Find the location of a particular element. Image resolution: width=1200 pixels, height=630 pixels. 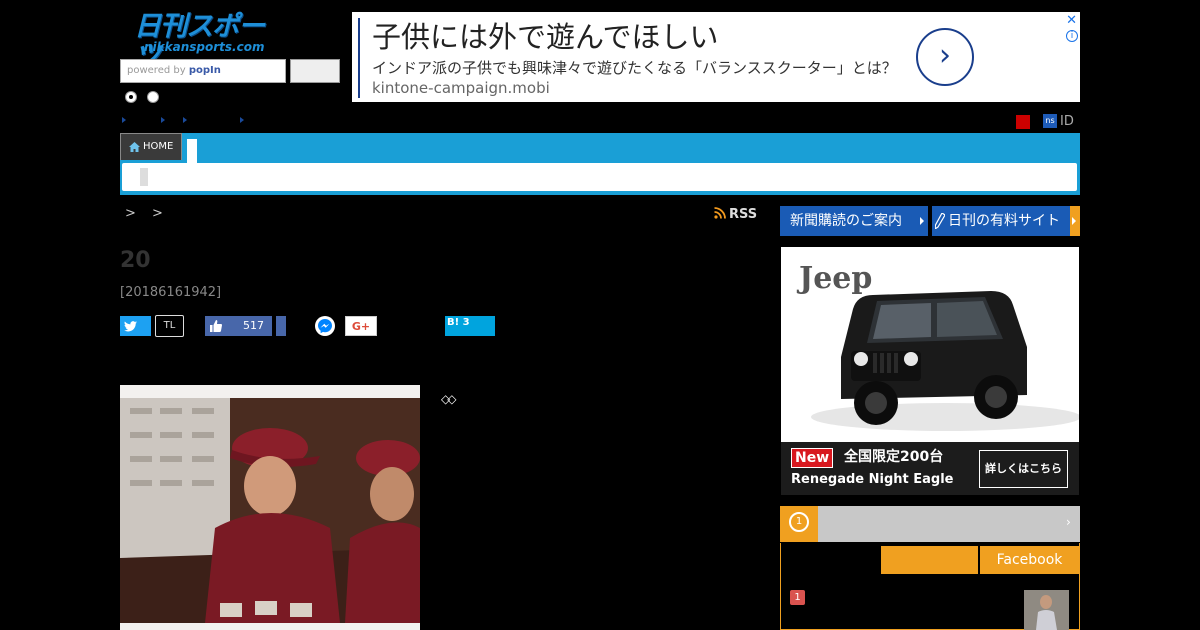

nav-sub-item is located at coordinates (144, 177).